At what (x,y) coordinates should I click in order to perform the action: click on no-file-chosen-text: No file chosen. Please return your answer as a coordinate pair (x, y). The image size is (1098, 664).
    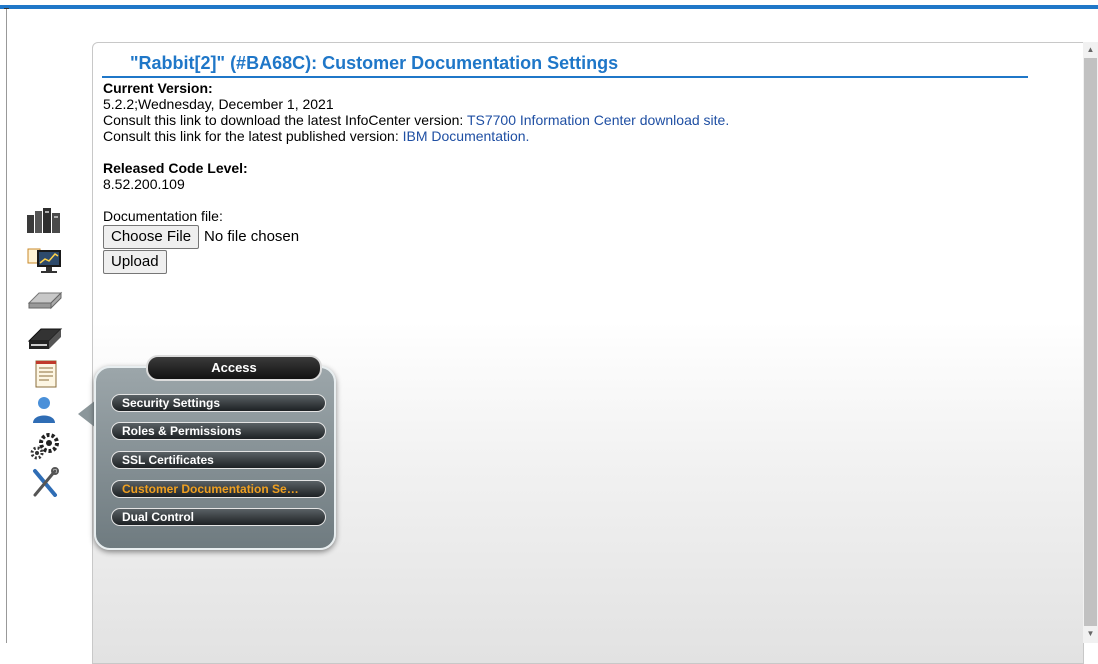
    Looking at the image, I should click on (252, 236).